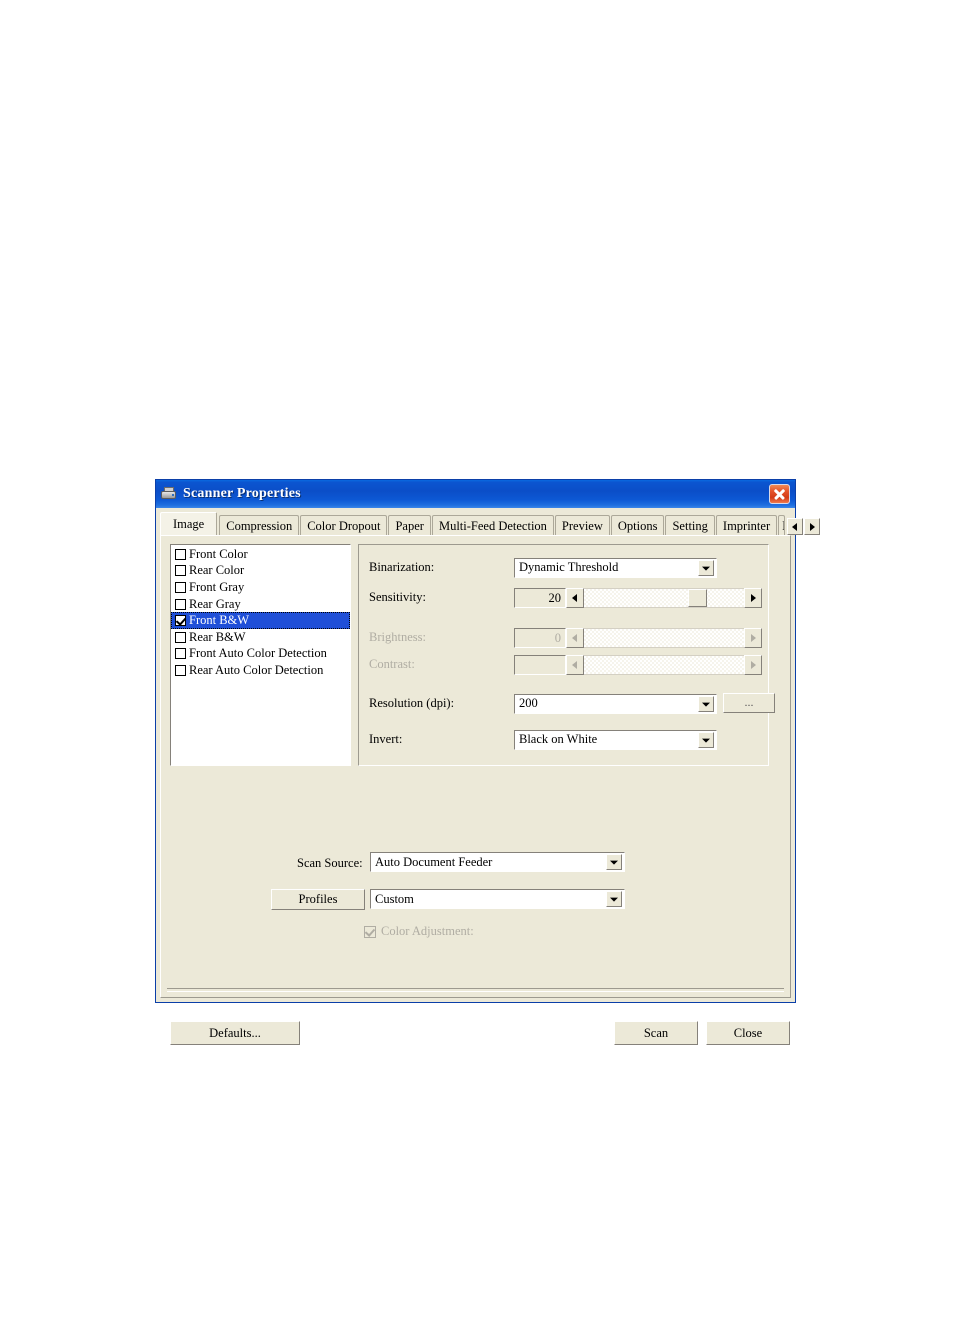 Image resolution: width=954 pixels, height=1336 pixels. Describe the element at coordinates (318, 899) in the screenshot. I see `profiles-button: Profiles` at that location.